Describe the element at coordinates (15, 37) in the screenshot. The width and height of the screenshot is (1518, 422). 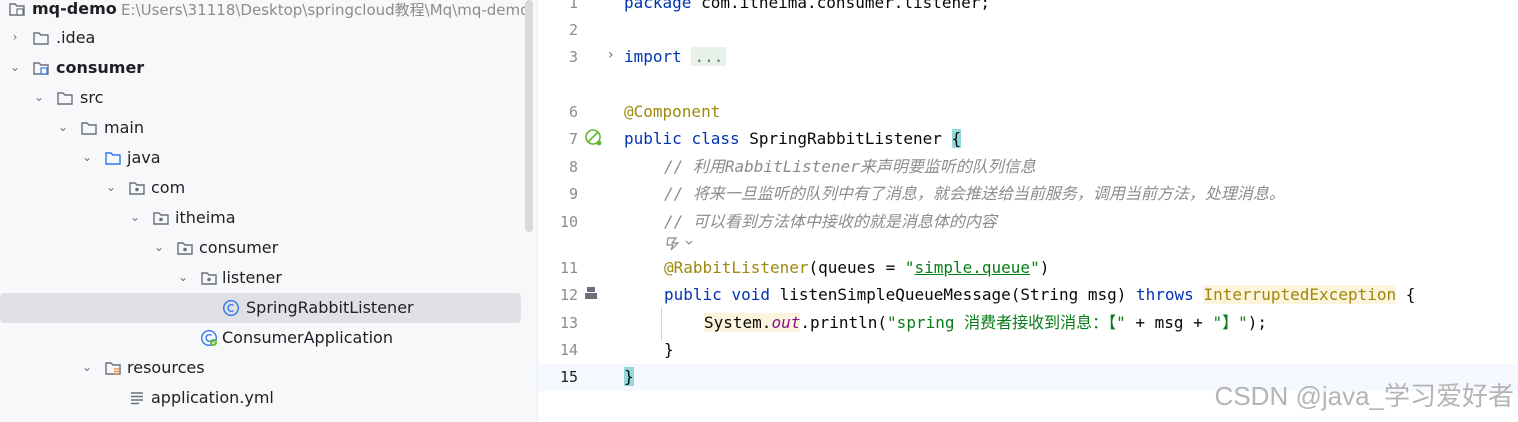
I see `chevron-right-icon: ›` at that location.